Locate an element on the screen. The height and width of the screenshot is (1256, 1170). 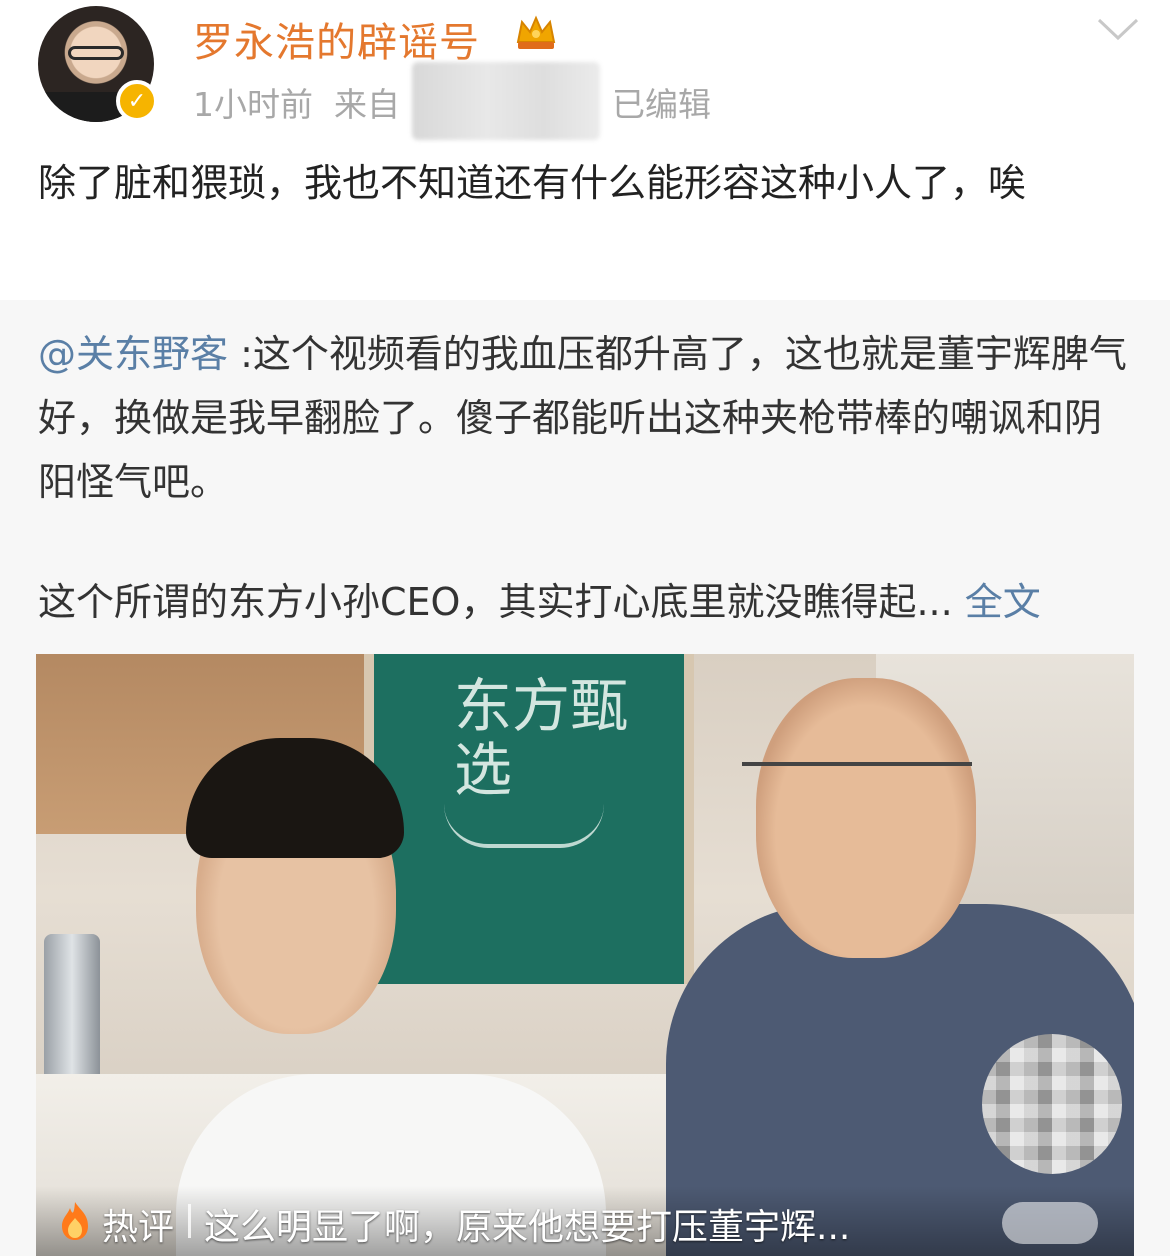
post-text: 除了脏和猥琐，我也不知道还有什么能形容这种小人了，唉 is located at coordinates (532, 183).